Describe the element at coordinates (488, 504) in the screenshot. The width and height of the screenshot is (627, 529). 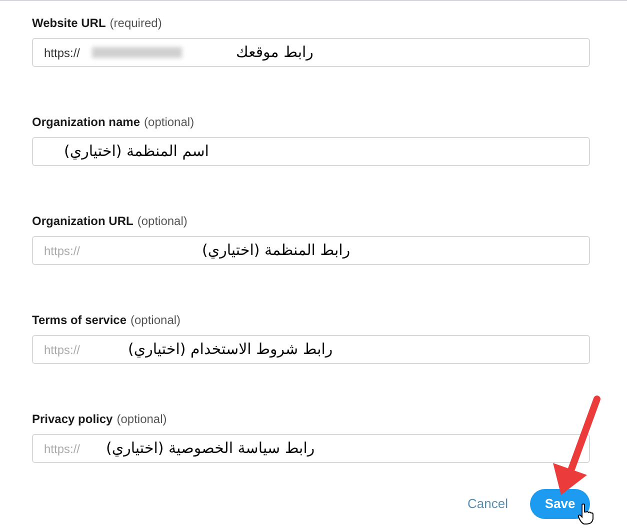
I see `cancel-link: Cancel` at that location.